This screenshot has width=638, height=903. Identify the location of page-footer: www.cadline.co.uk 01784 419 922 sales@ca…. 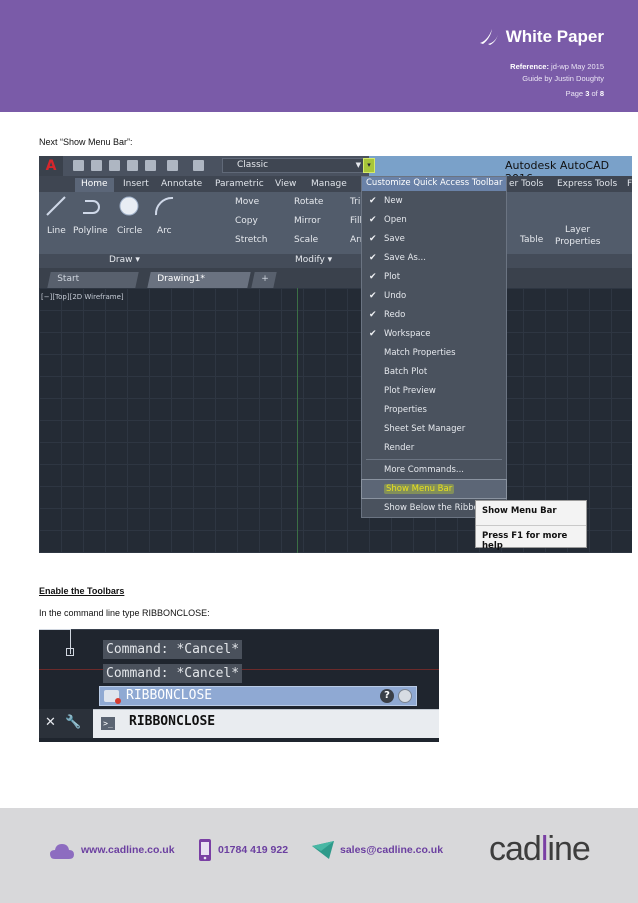
(319, 855).